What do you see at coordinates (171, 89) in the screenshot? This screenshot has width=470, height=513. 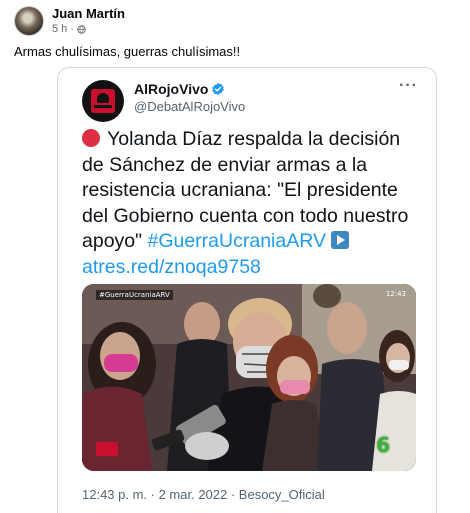 I see `tweet-author-name: AlRojoVivo` at bounding box center [171, 89].